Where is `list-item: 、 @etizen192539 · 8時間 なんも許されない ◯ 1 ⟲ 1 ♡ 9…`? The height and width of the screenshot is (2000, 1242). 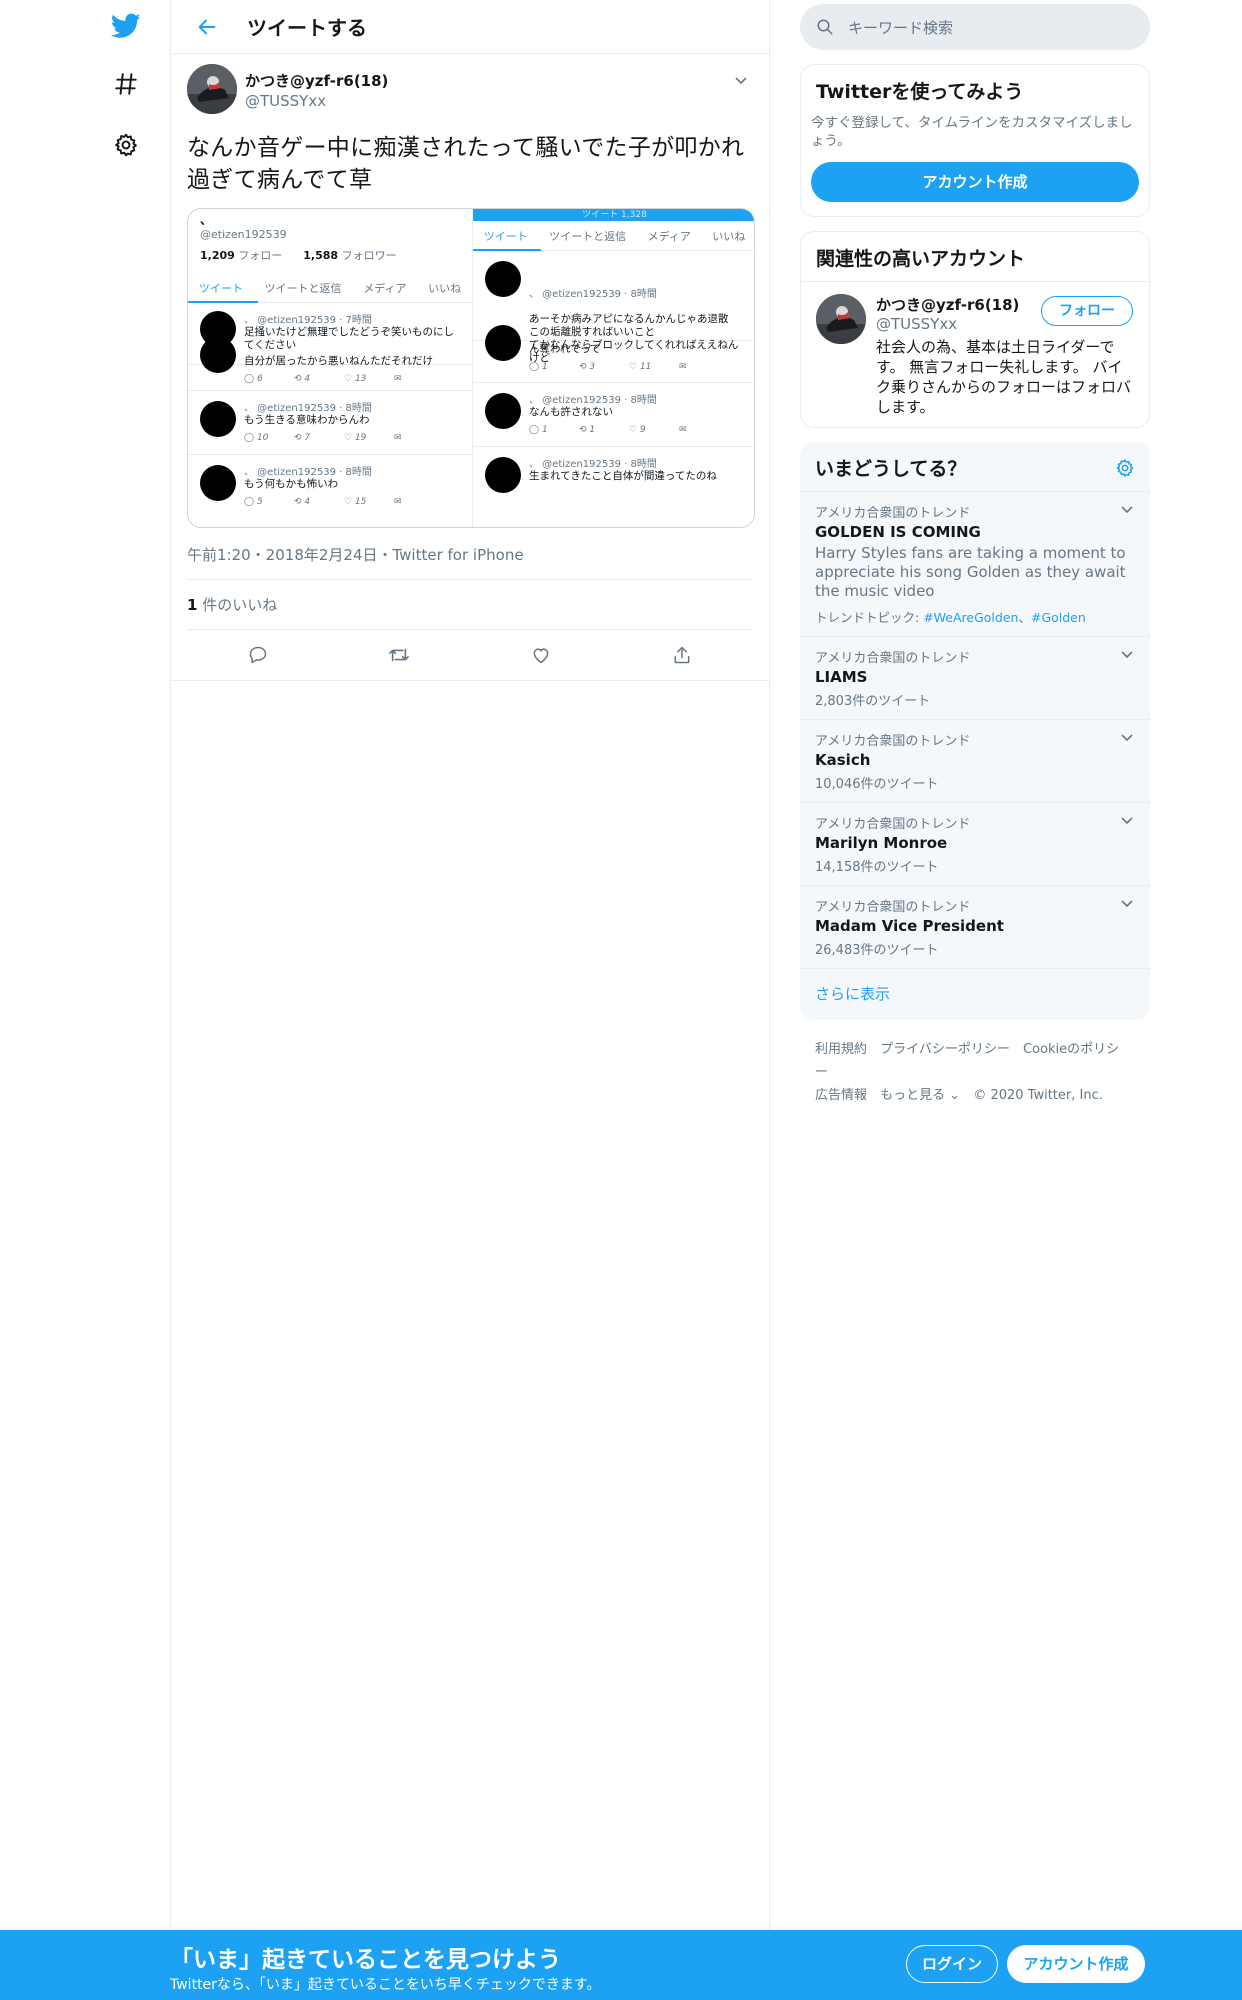
list-item: 、 @etizen192539 · 8時間 なんも許されない ◯ 1 ⟲ 1 ♡ 9… is located at coordinates (613, 415).